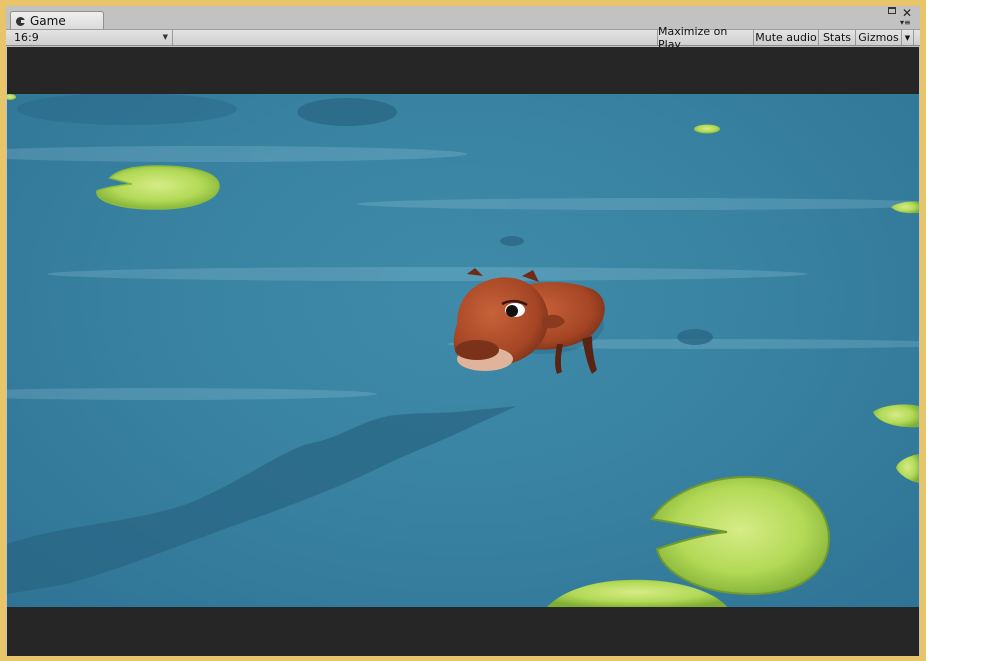 The image size is (1008, 661). What do you see at coordinates (529, 321) in the screenshot?
I see `capybara-character` at bounding box center [529, 321].